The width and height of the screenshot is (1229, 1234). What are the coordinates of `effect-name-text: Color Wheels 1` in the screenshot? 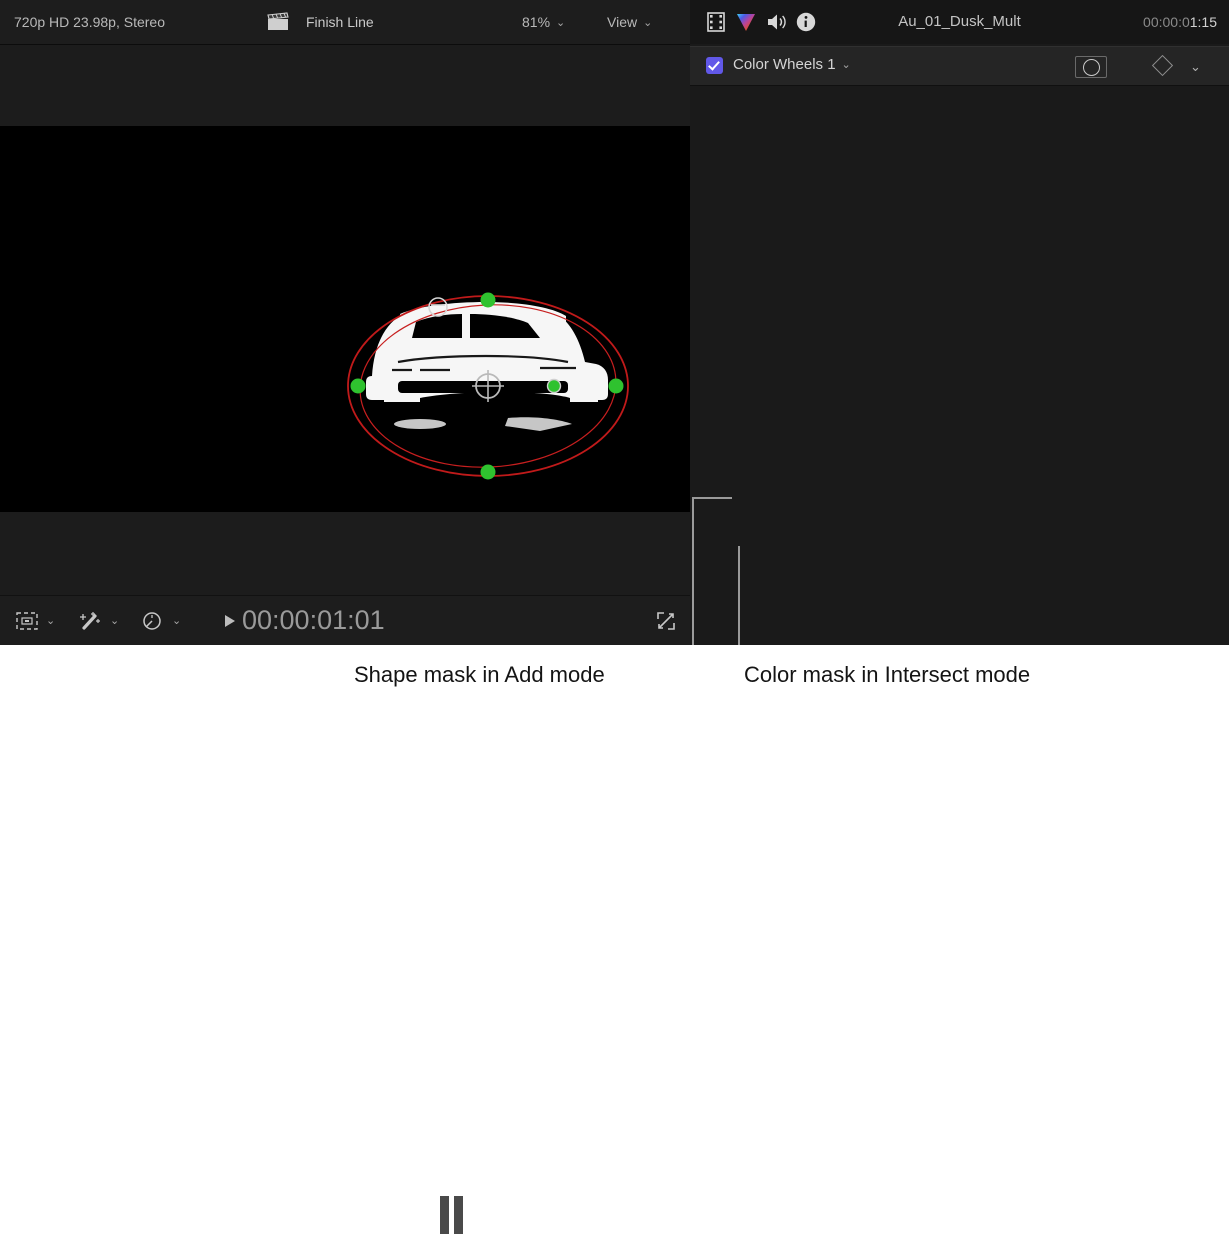 It's located at (784, 64).